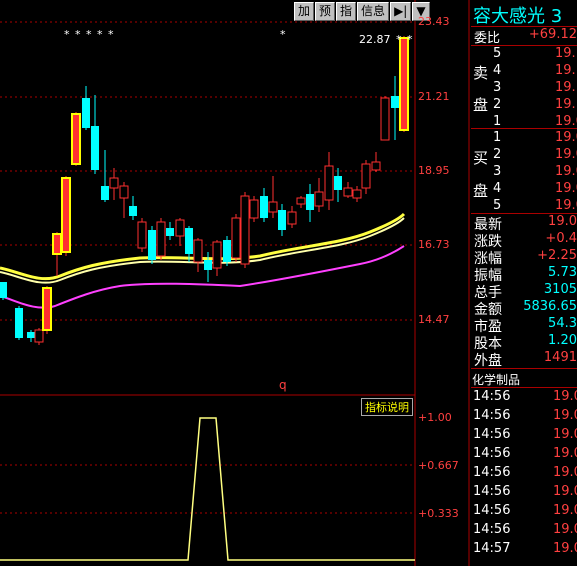 This screenshot has height=566, width=577. I want to click on indicator-help-button: 指标说明, so click(387, 407).